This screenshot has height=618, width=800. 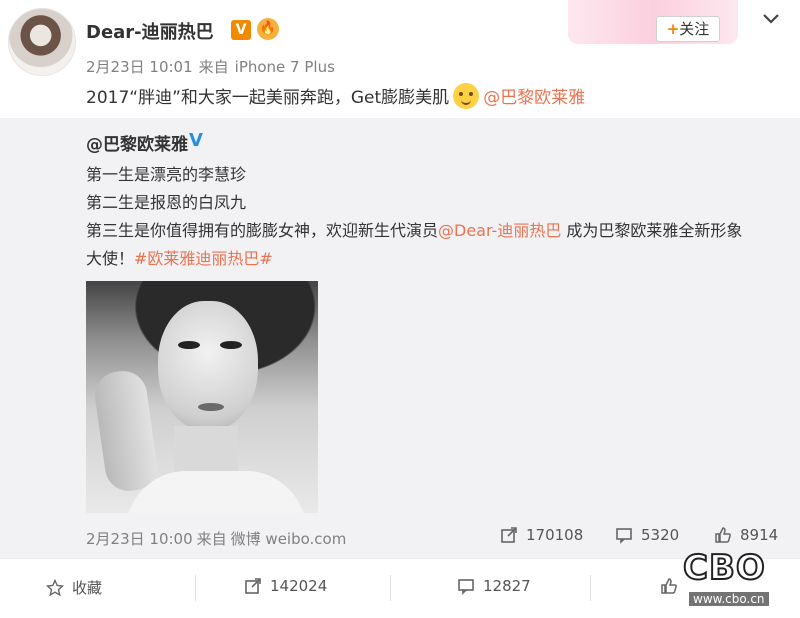 What do you see at coordinates (139, 67) in the screenshot?
I see `post-time: 2月23日 10:01` at bounding box center [139, 67].